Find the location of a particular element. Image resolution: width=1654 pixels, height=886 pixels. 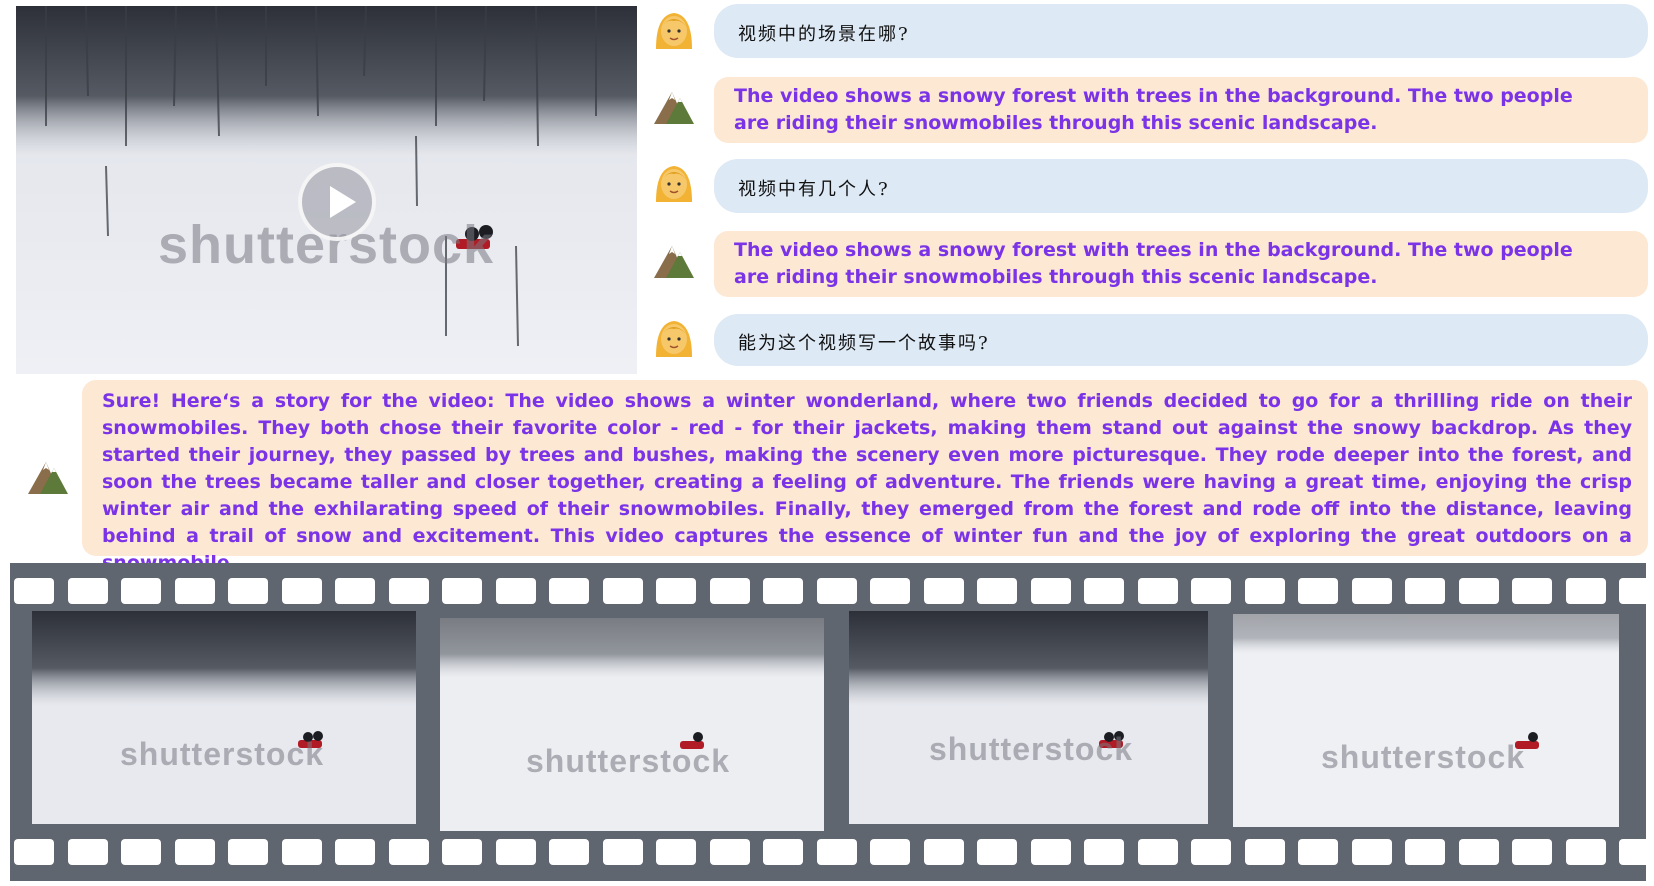

play-button is located at coordinates (337, 202).